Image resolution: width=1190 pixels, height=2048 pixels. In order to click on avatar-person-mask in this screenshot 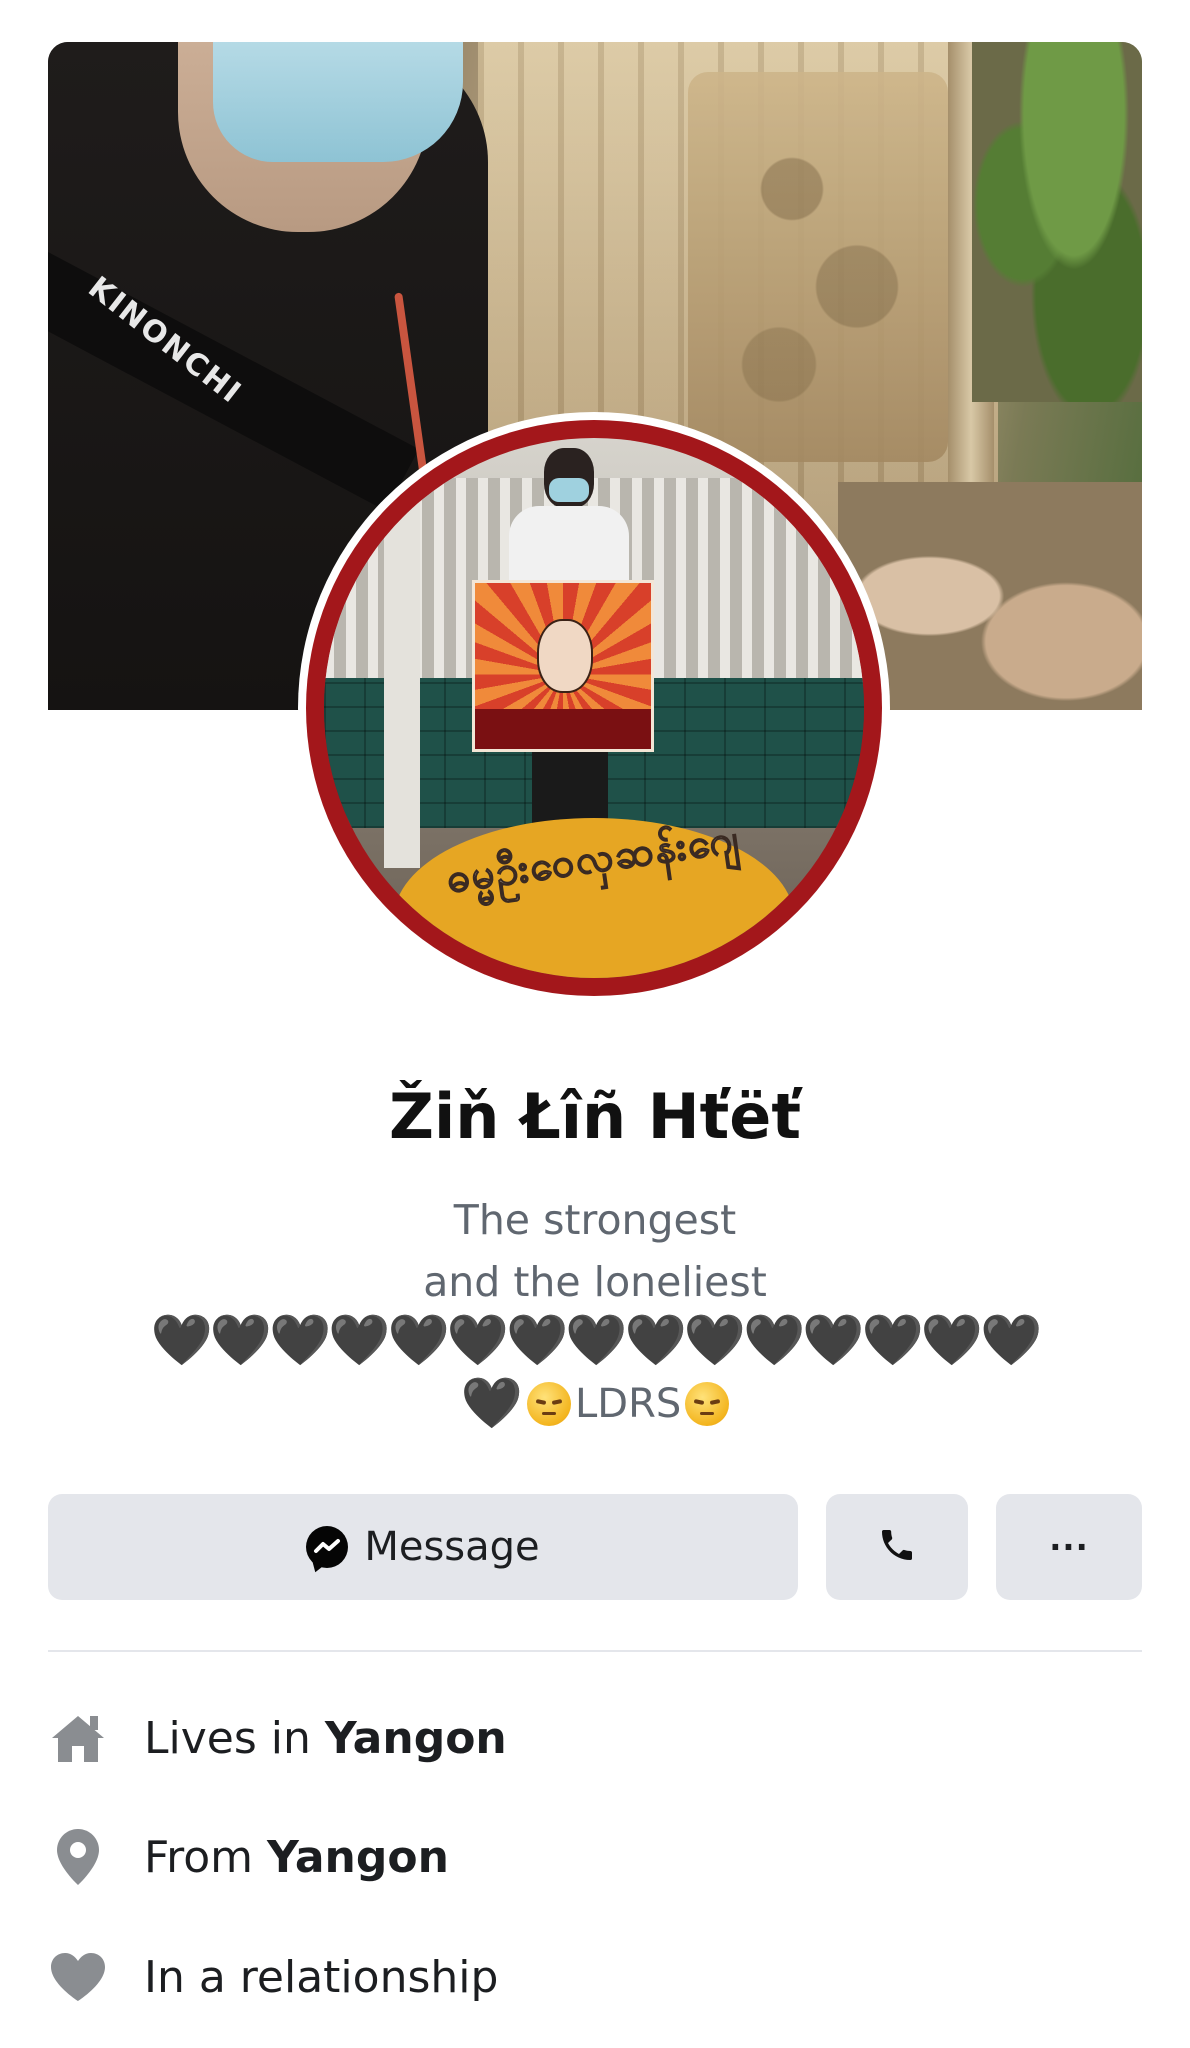, I will do `click(569, 490)`.